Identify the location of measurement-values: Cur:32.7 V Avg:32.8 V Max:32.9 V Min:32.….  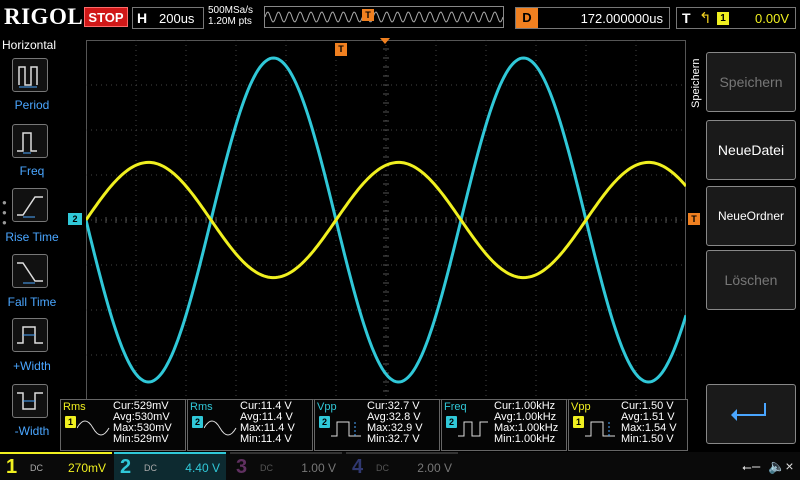
(395, 423).